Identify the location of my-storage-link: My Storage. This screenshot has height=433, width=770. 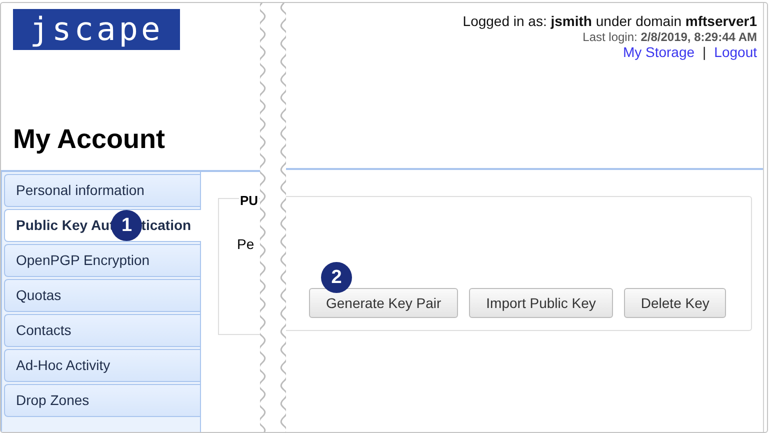
(658, 52).